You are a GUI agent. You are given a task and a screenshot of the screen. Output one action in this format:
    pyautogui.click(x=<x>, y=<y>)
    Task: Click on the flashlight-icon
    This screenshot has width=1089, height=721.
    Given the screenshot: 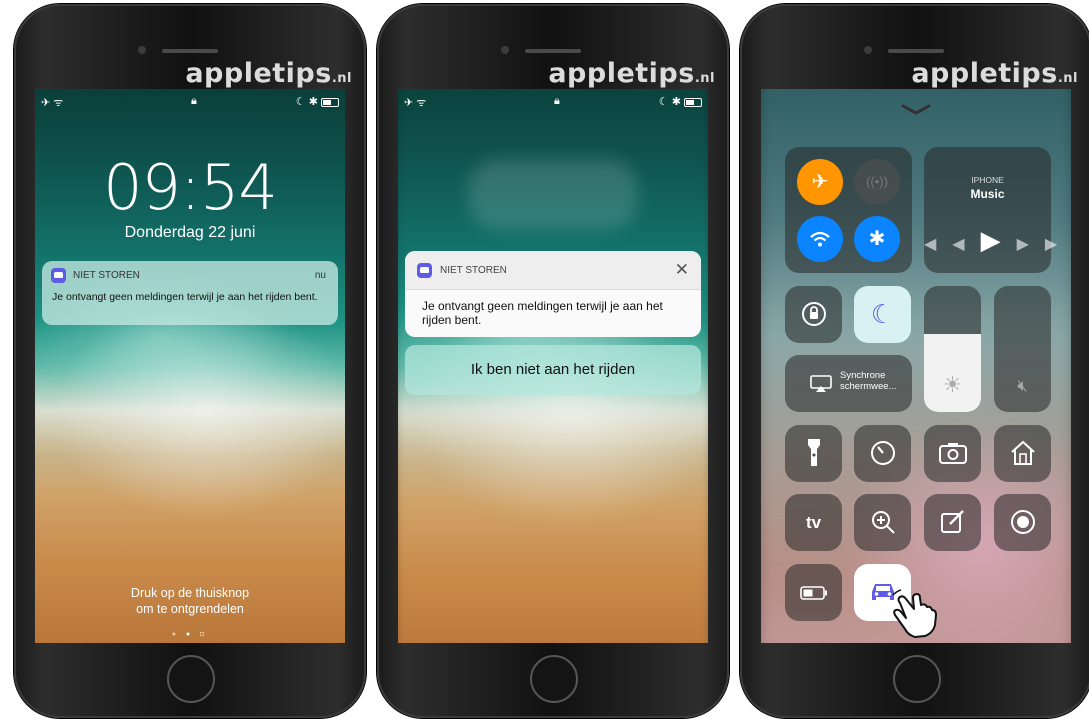 What is the action you would take?
    pyautogui.click(x=813, y=452)
    